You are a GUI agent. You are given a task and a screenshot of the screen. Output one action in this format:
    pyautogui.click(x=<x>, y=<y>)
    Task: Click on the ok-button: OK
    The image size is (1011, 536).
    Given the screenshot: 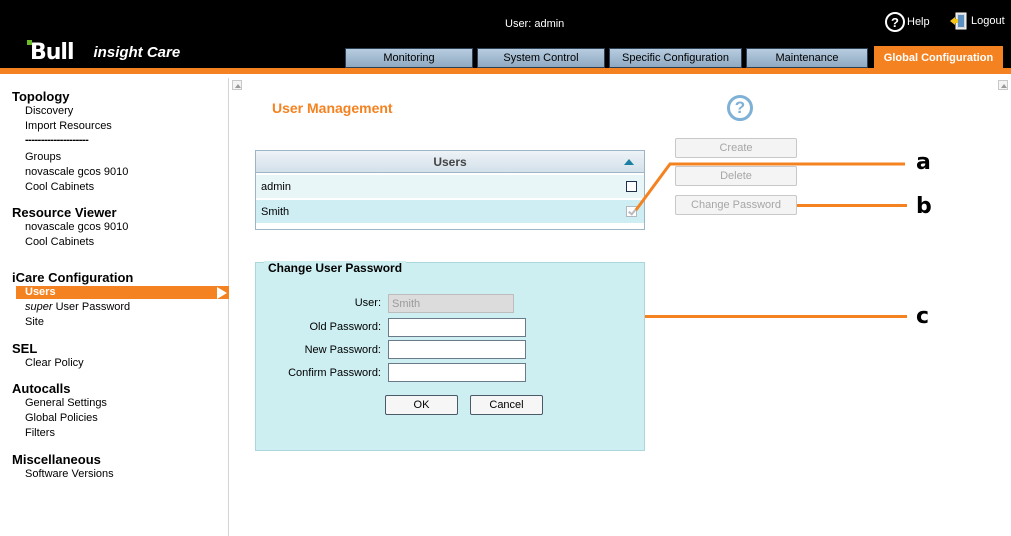 What is the action you would take?
    pyautogui.click(x=421, y=405)
    